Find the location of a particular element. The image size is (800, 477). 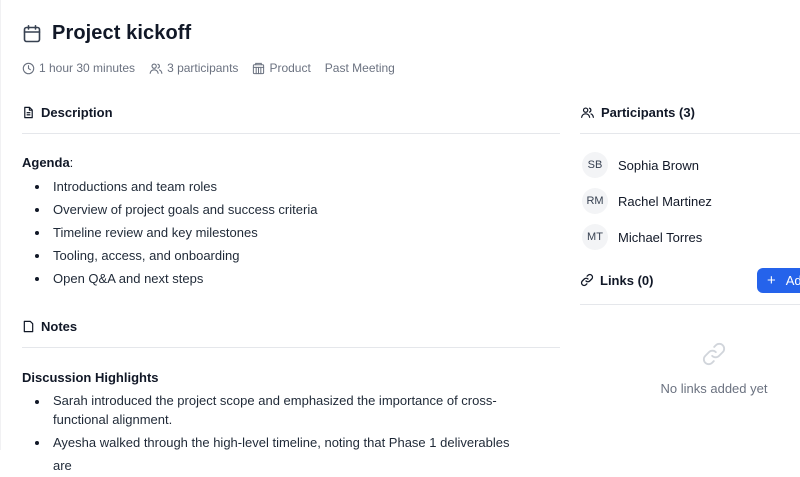

meeting-header: Project kickoff is located at coordinates (106, 33).